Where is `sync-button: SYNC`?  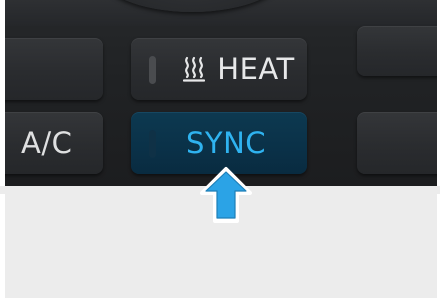
sync-button: SYNC is located at coordinates (219, 143).